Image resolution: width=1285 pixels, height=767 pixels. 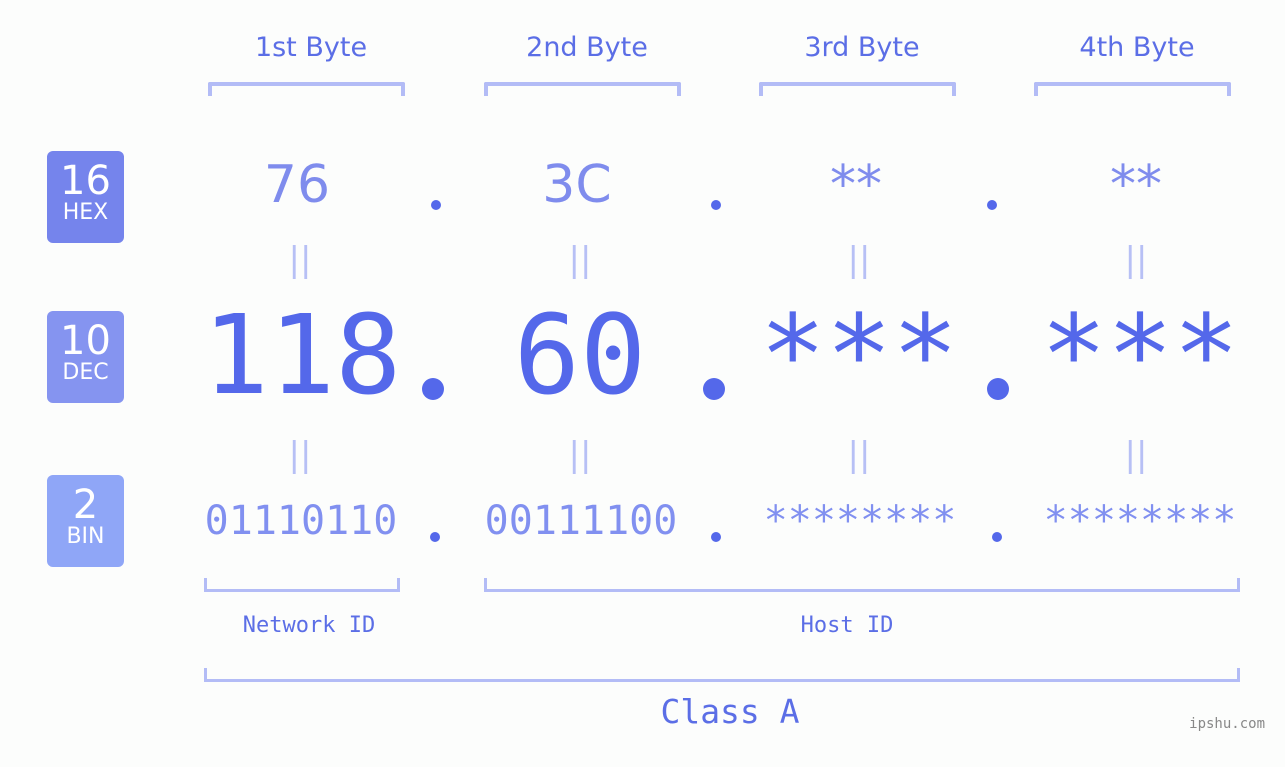 I want to click on bin-badge: 2 BIN, so click(x=85, y=521).